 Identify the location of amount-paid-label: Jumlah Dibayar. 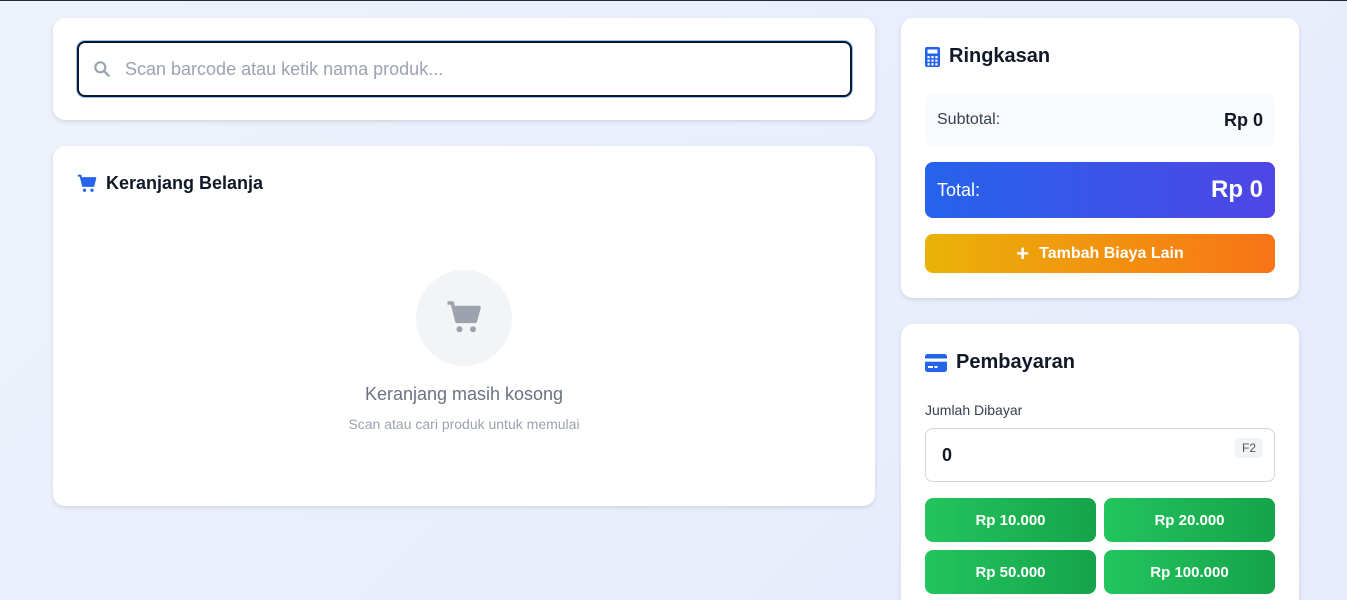
(974, 410).